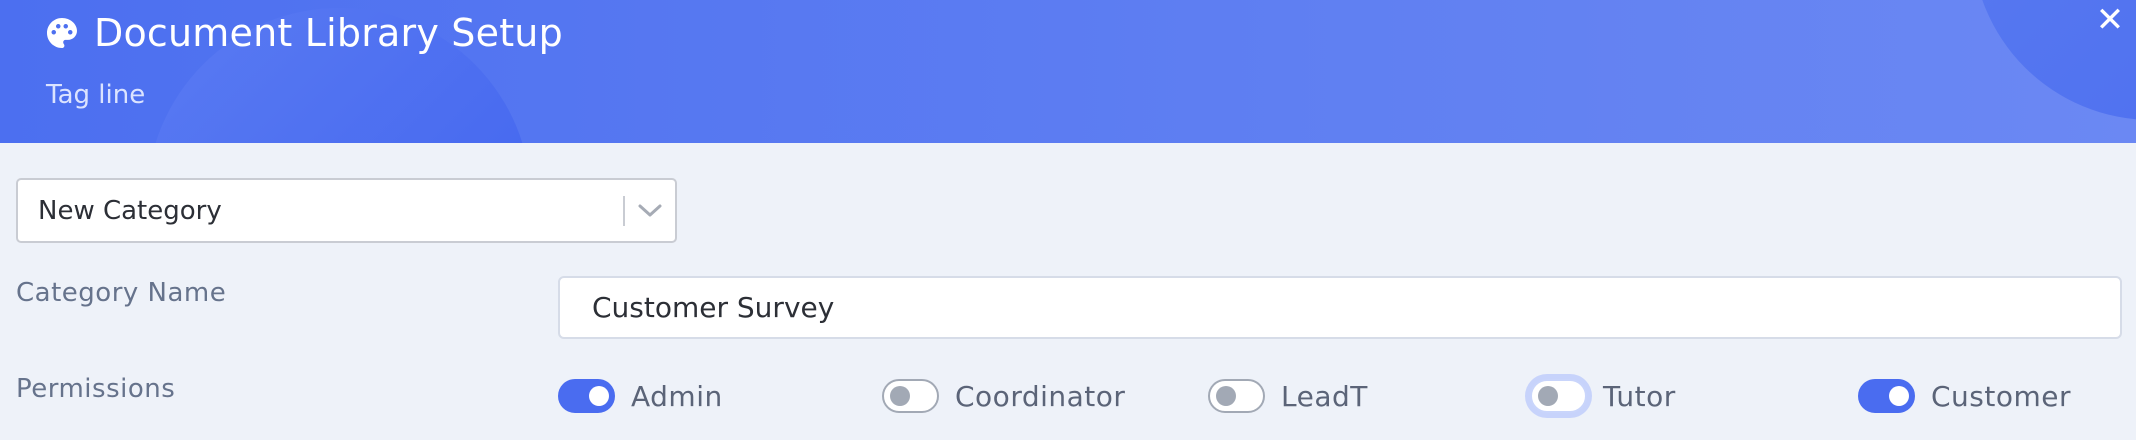  Describe the element at coordinates (1639, 396) in the screenshot. I see `permission-label: Tutor` at that location.